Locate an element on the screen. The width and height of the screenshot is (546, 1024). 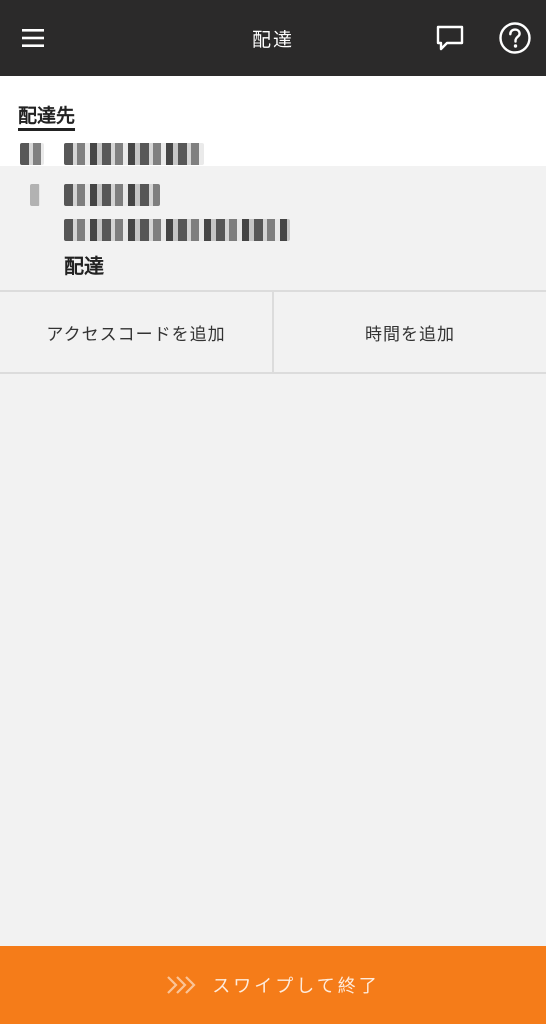
help-circle-icon is located at coordinates (515, 38).